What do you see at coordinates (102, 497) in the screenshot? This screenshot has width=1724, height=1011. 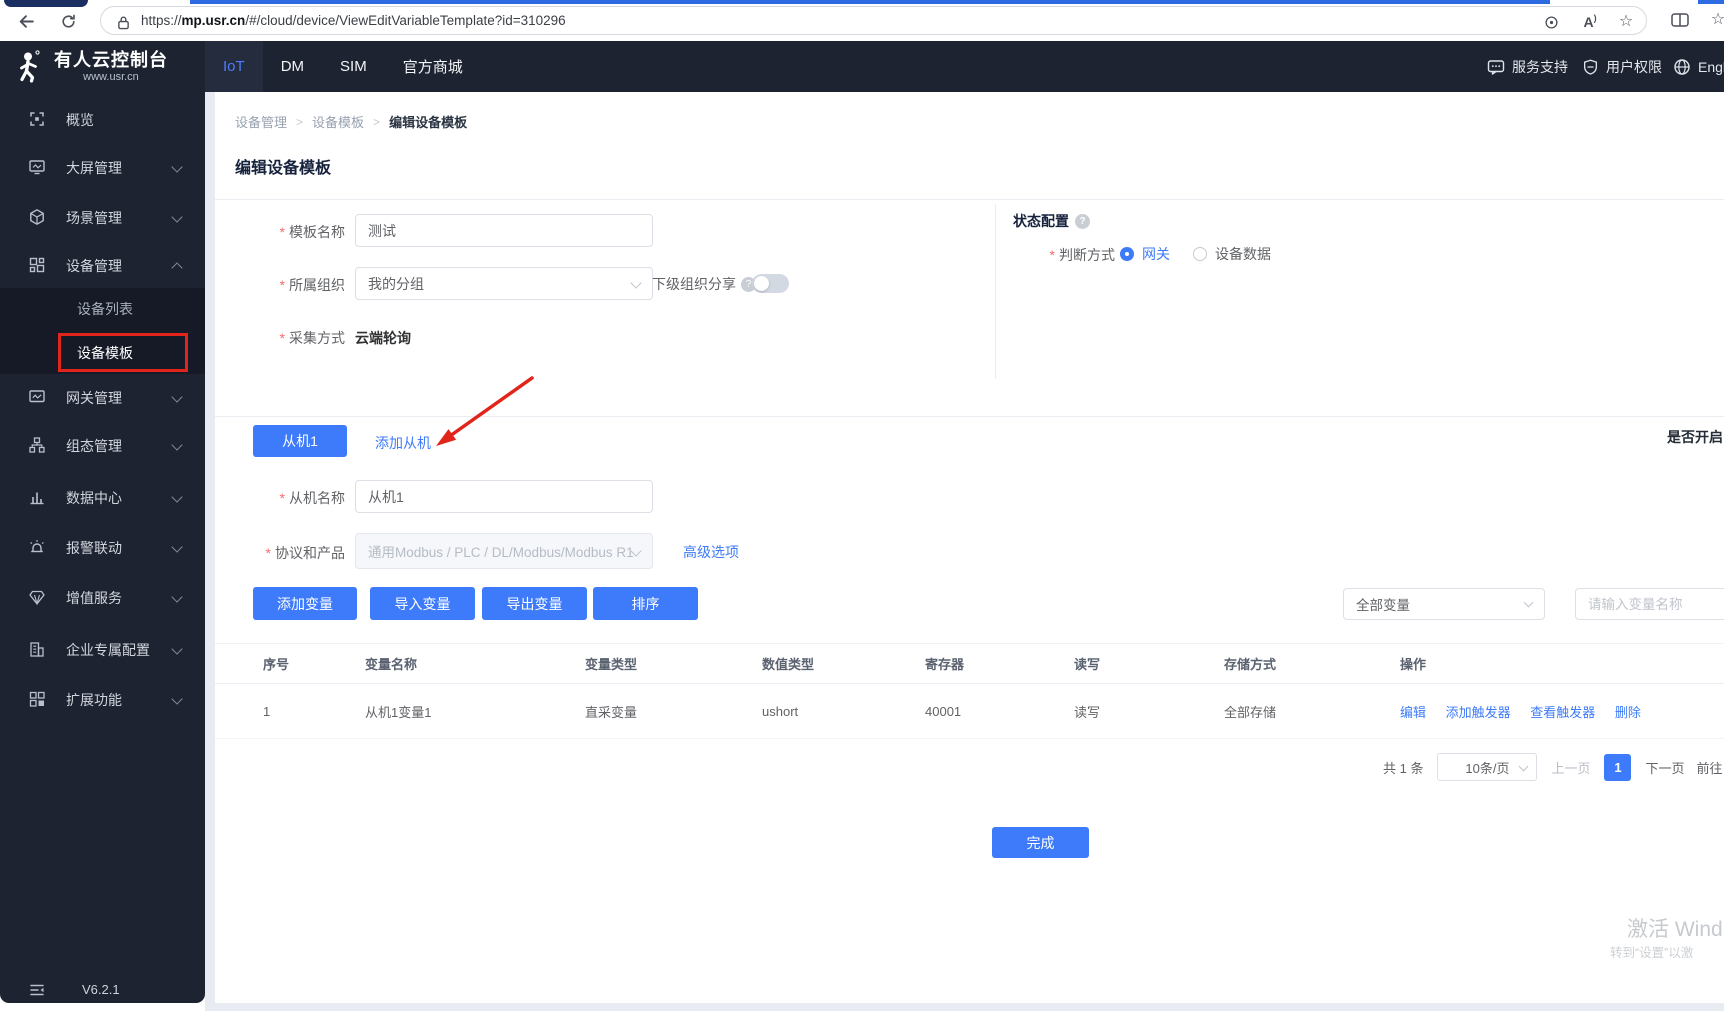 I see `sidebar-item-data-center: 数据中心` at bounding box center [102, 497].